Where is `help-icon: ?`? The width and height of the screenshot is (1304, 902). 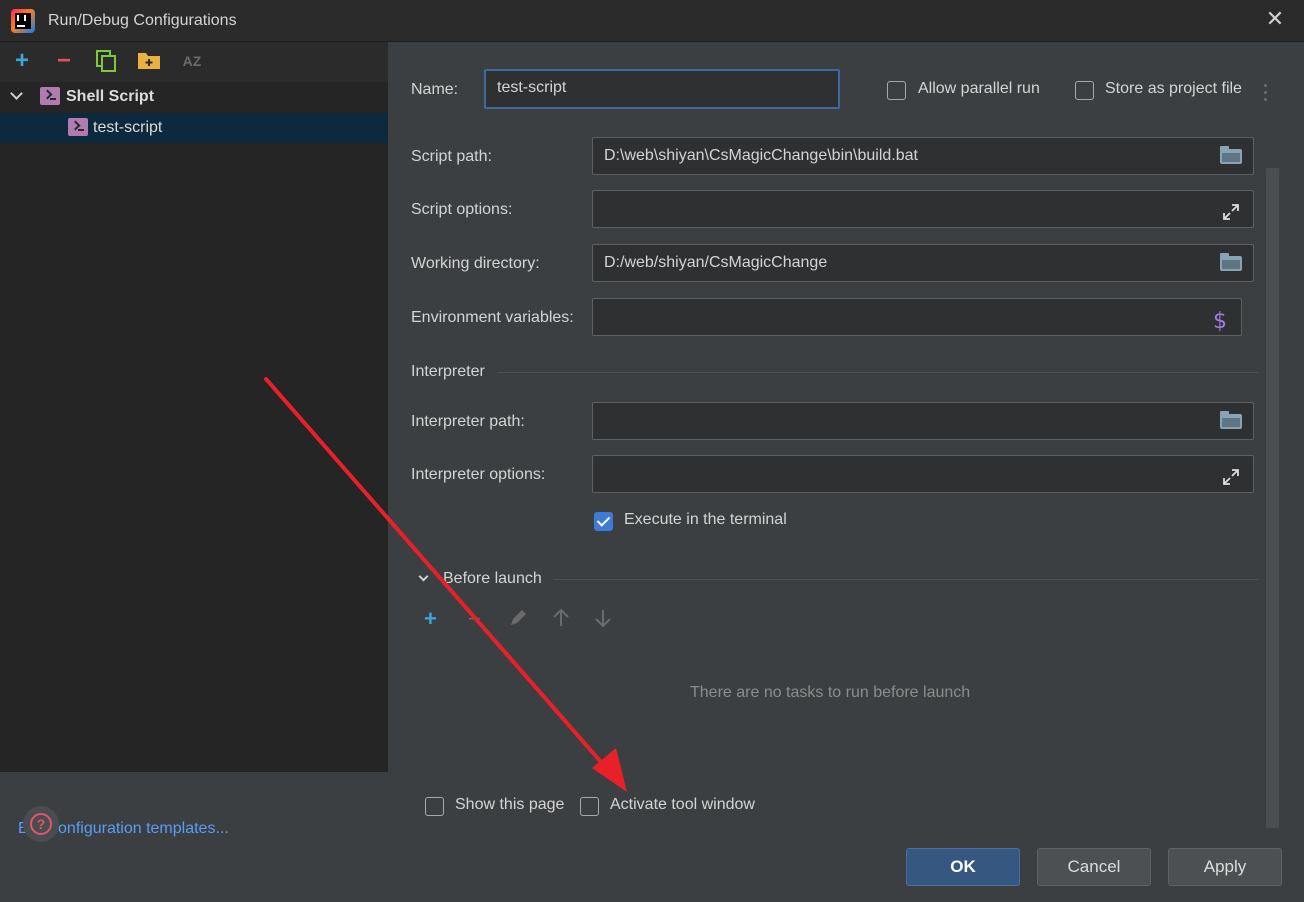 help-icon: ? is located at coordinates (41, 824).